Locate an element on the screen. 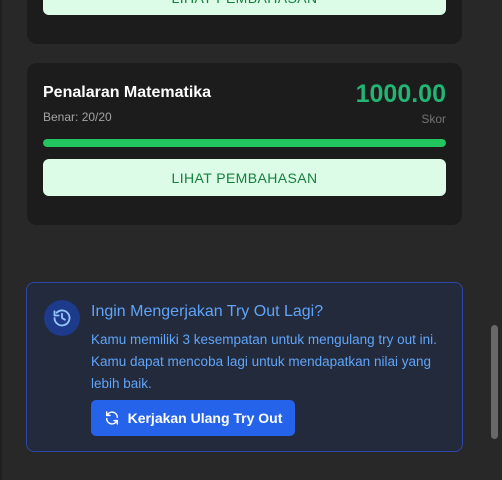 This screenshot has width=502, height=480. view-discussion-button: LIHAT PEMBAHASAN is located at coordinates (244, 177).